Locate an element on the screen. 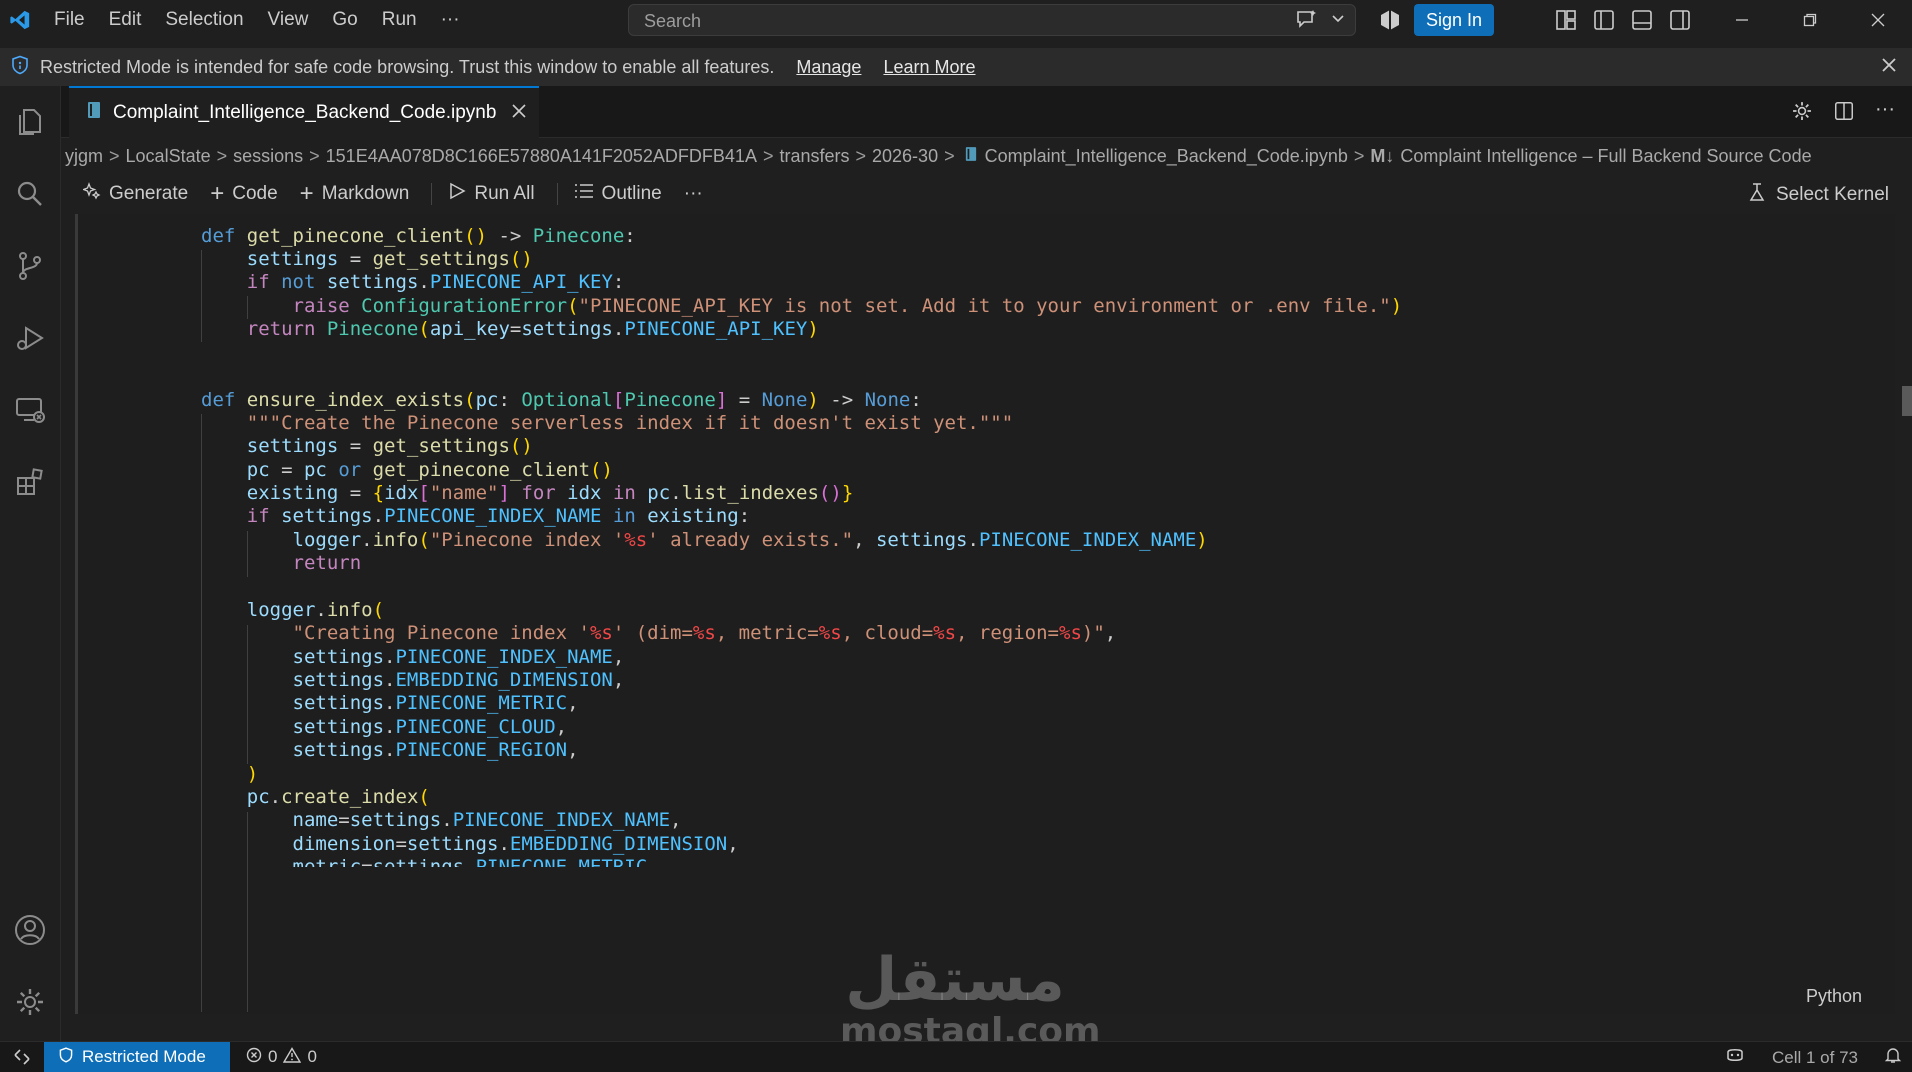 The height and width of the screenshot is (1072, 1912). copilot-chat-icon is located at coordinates (1306, 19).